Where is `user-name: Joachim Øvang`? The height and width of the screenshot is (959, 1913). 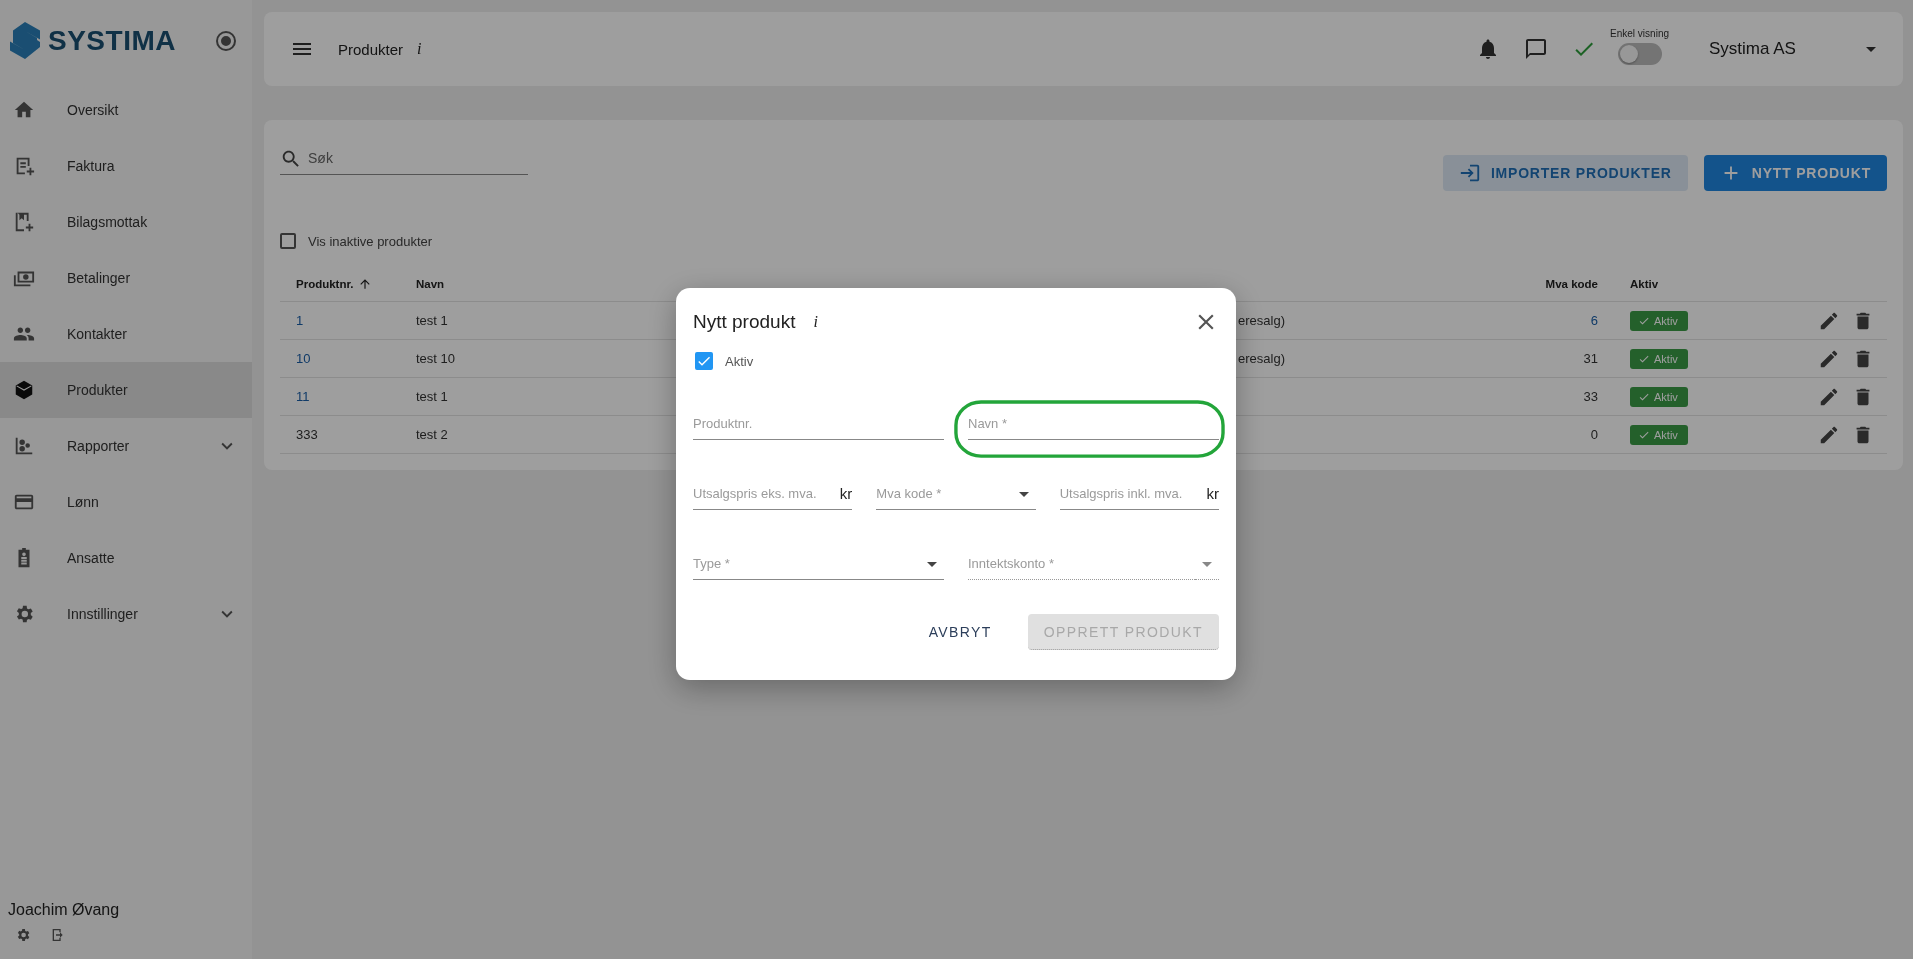 user-name: Joachim Øvang is located at coordinates (64, 910).